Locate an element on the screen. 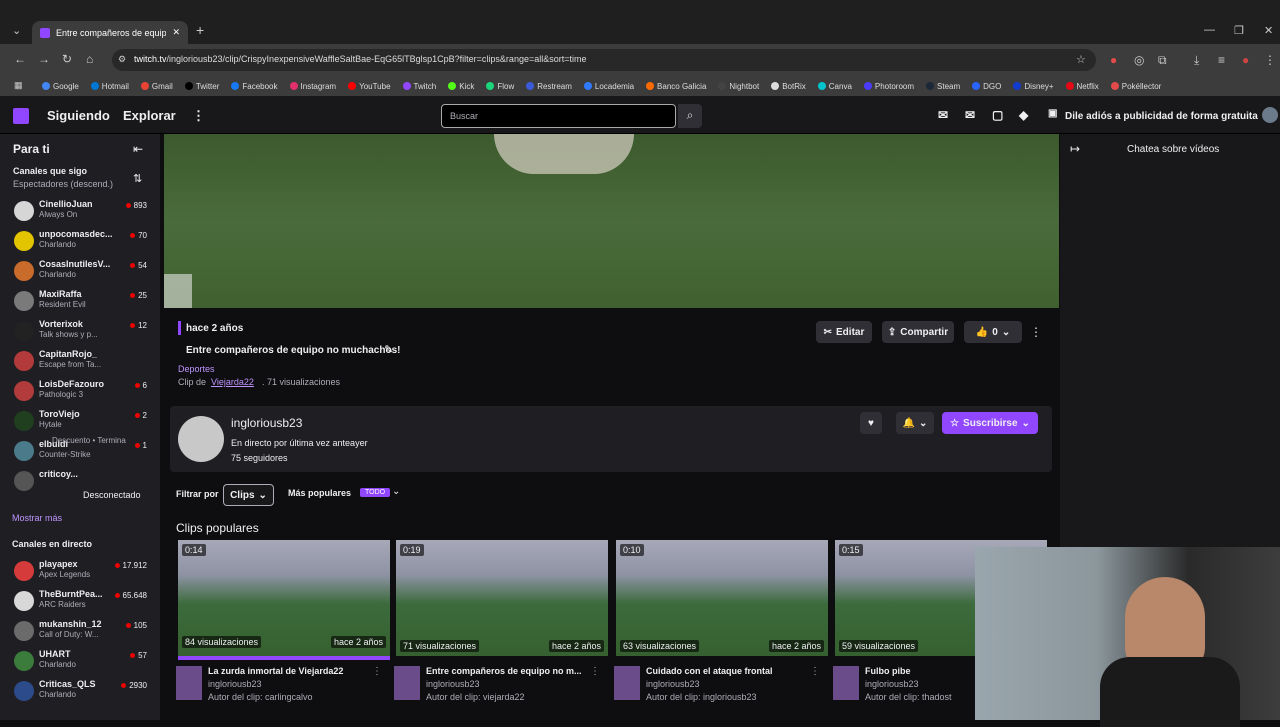 This screenshot has height=727, width=1280. tab-search-icon: ⌄ is located at coordinates (16, 30).